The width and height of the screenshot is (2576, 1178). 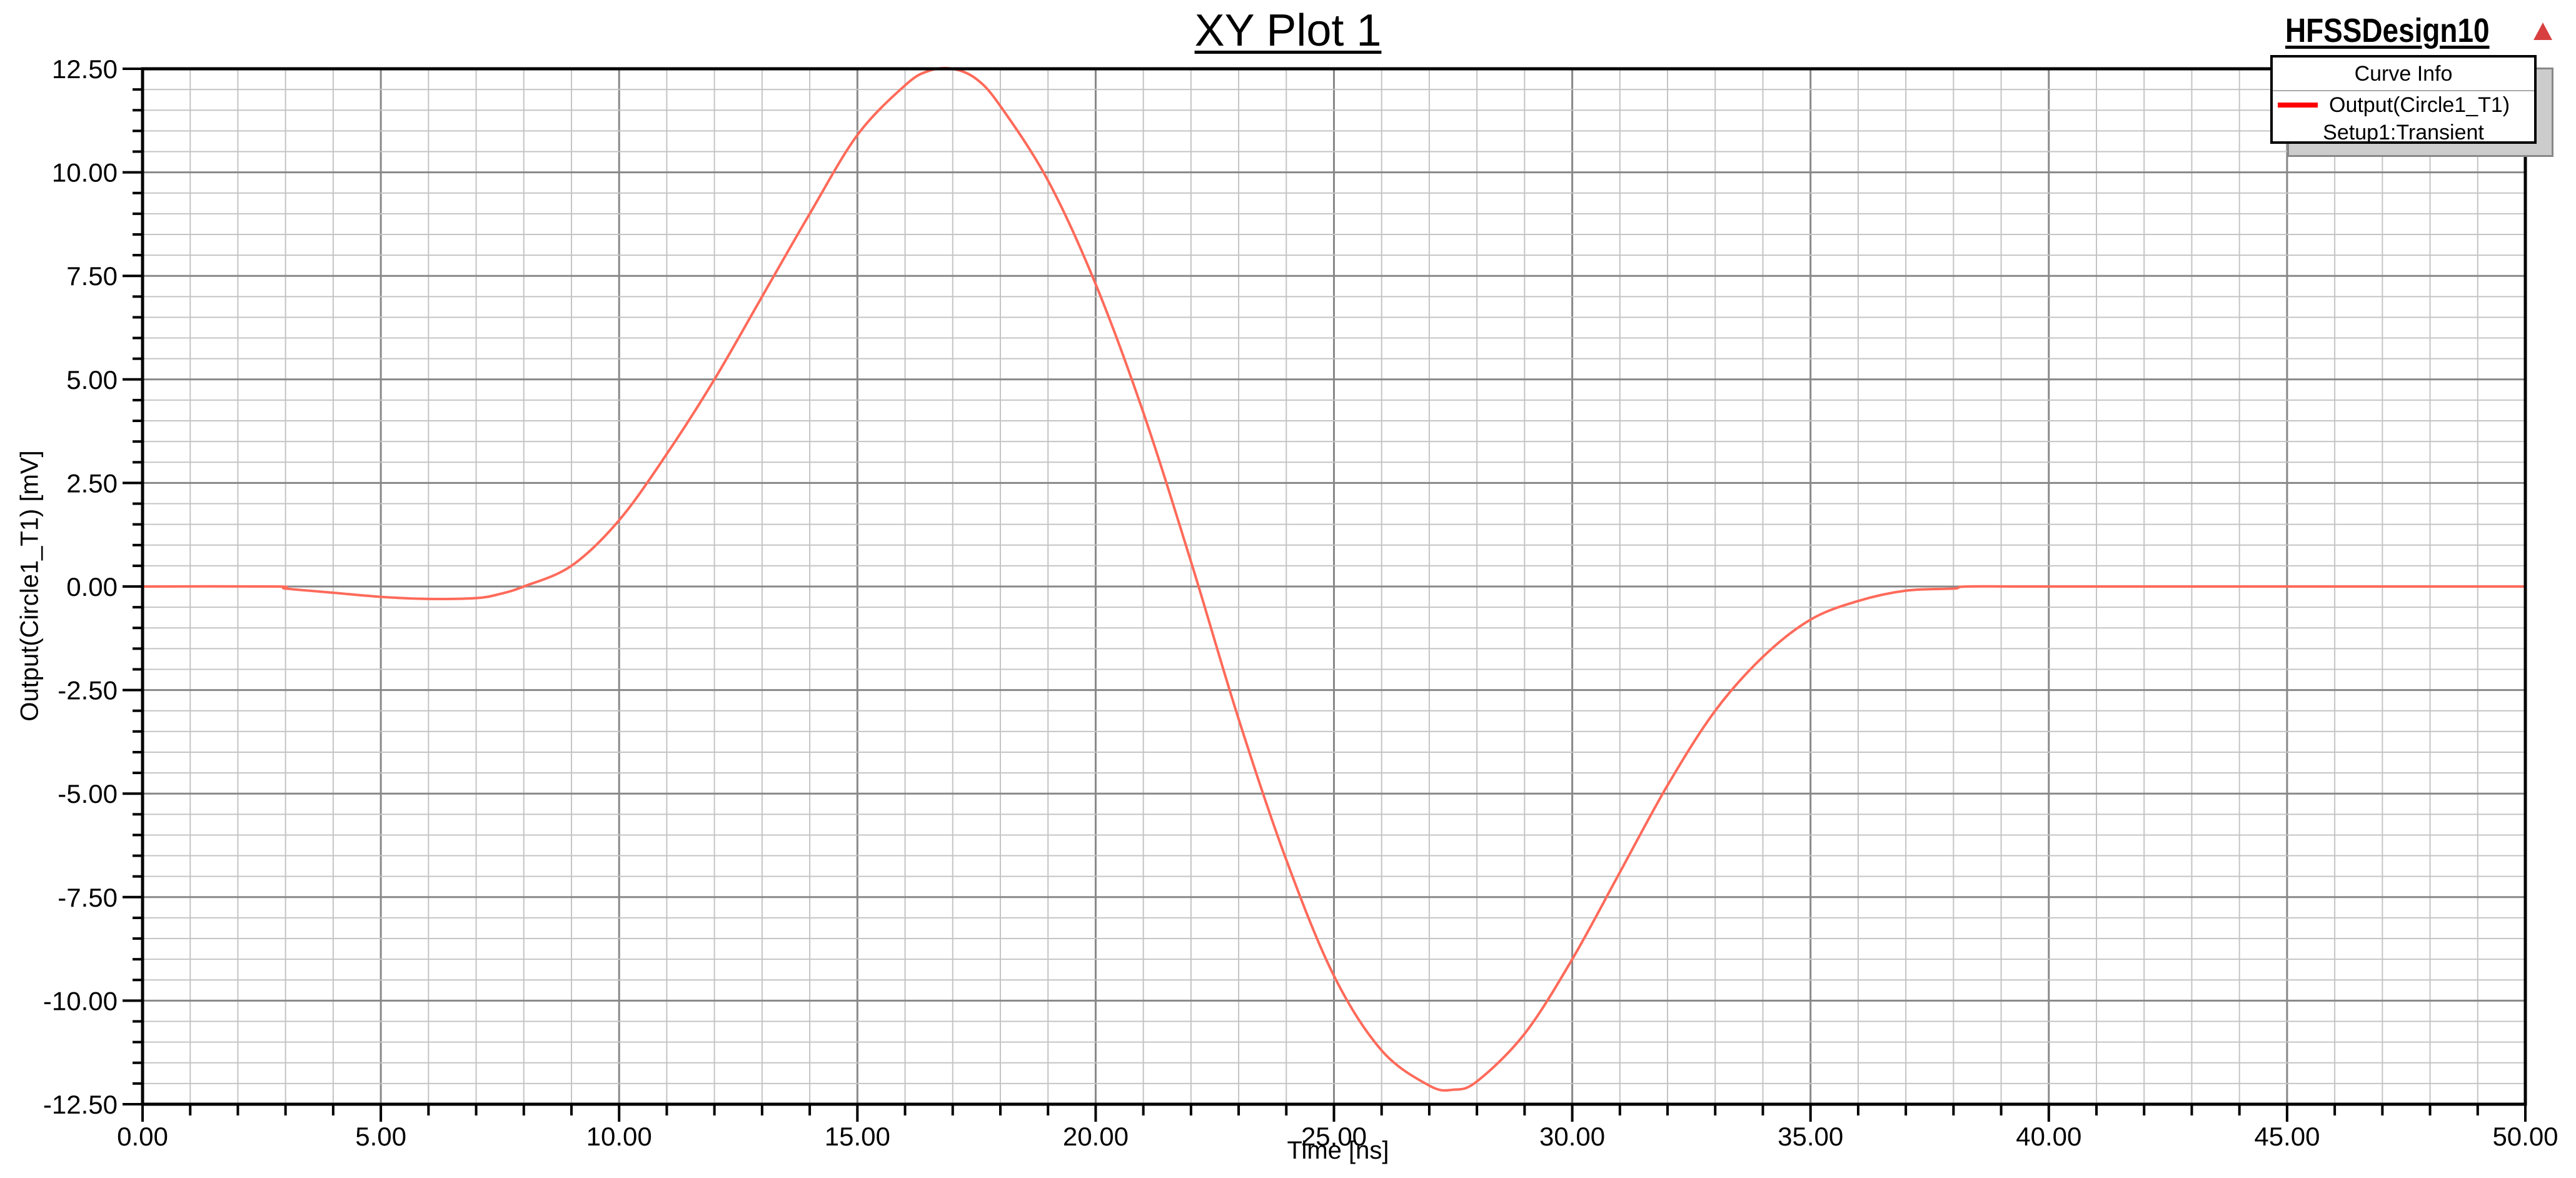 What do you see at coordinates (92, 380) in the screenshot?
I see `y-tick-label: 5.00` at bounding box center [92, 380].